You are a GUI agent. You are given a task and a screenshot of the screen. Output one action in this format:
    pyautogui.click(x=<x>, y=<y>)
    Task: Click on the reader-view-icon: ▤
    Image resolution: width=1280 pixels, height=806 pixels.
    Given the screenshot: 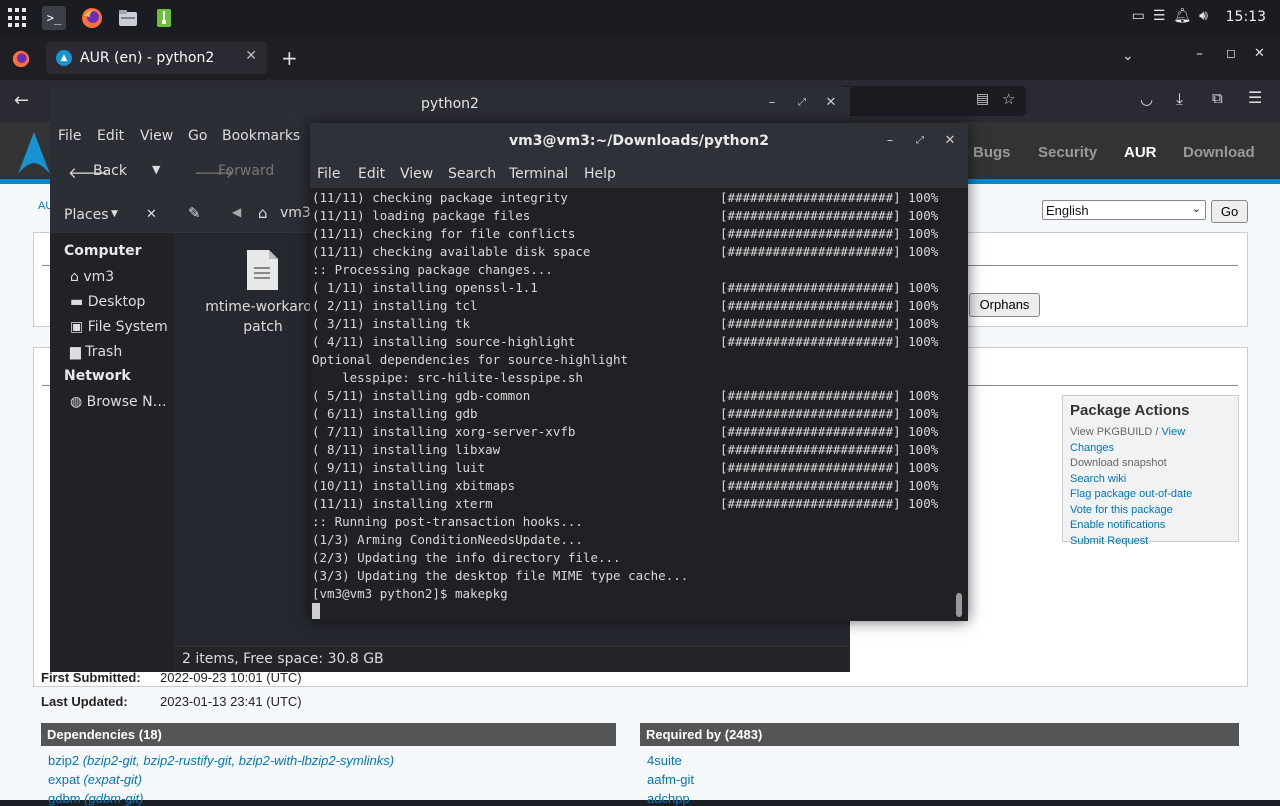 What is the action you would take?
    pyautogui.click(x=982, y=99)
    